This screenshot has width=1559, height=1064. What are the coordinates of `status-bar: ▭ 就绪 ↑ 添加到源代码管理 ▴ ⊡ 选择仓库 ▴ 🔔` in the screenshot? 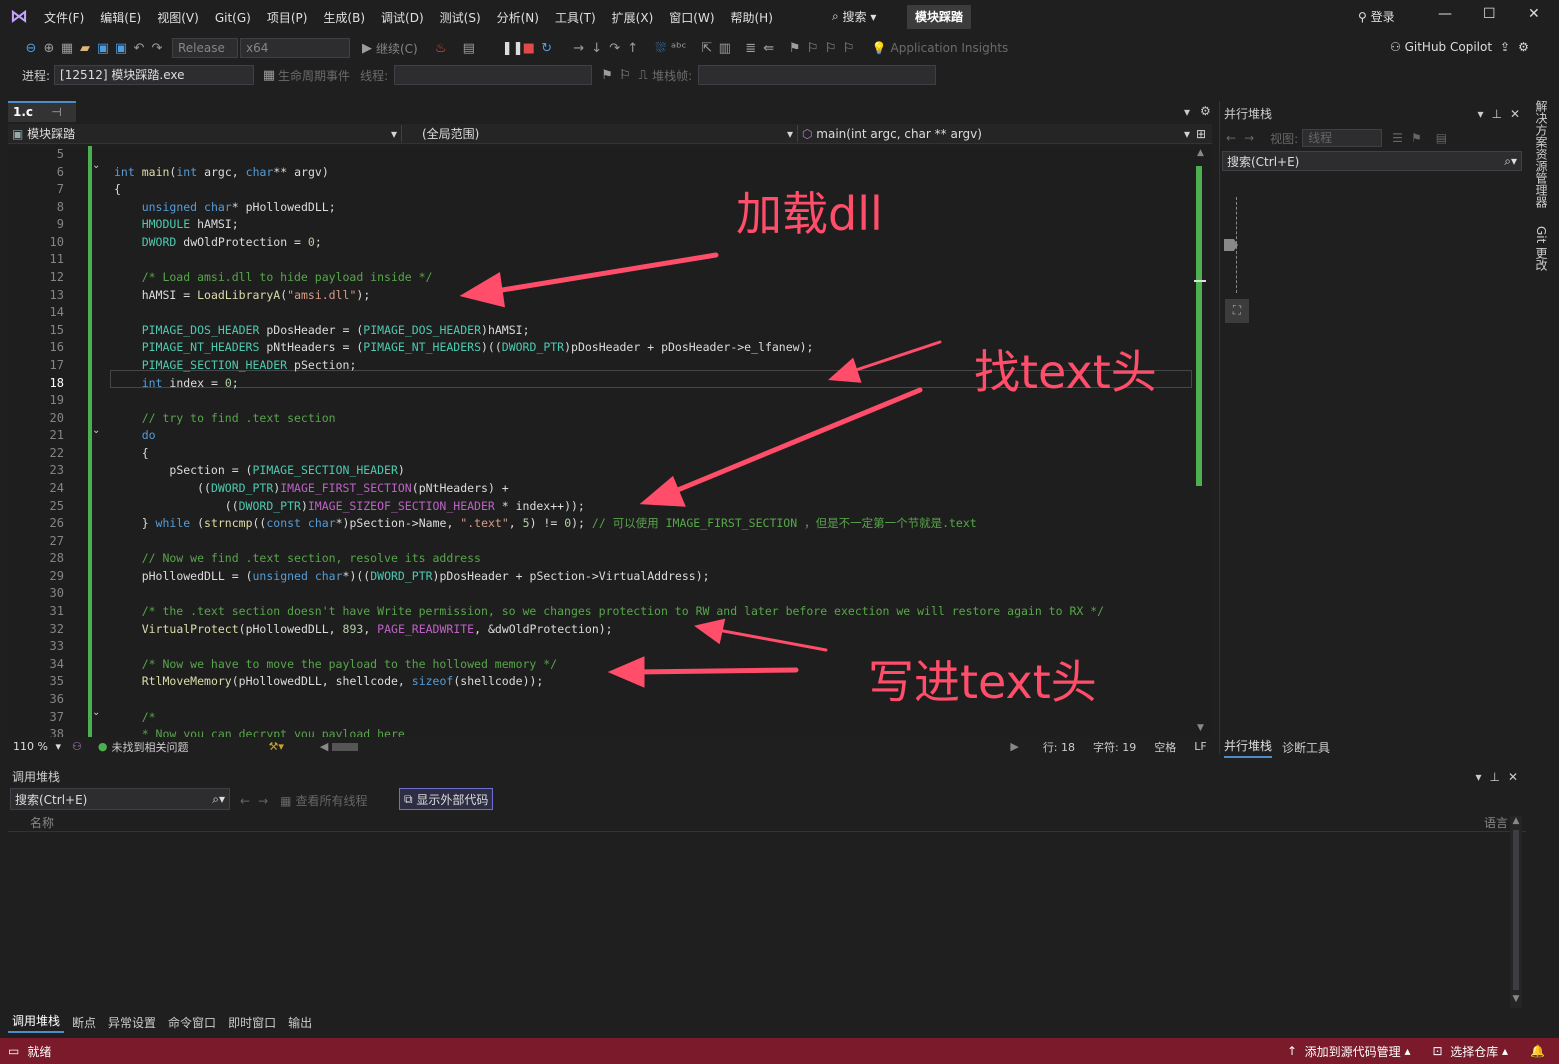 It's located at (779, 1051).